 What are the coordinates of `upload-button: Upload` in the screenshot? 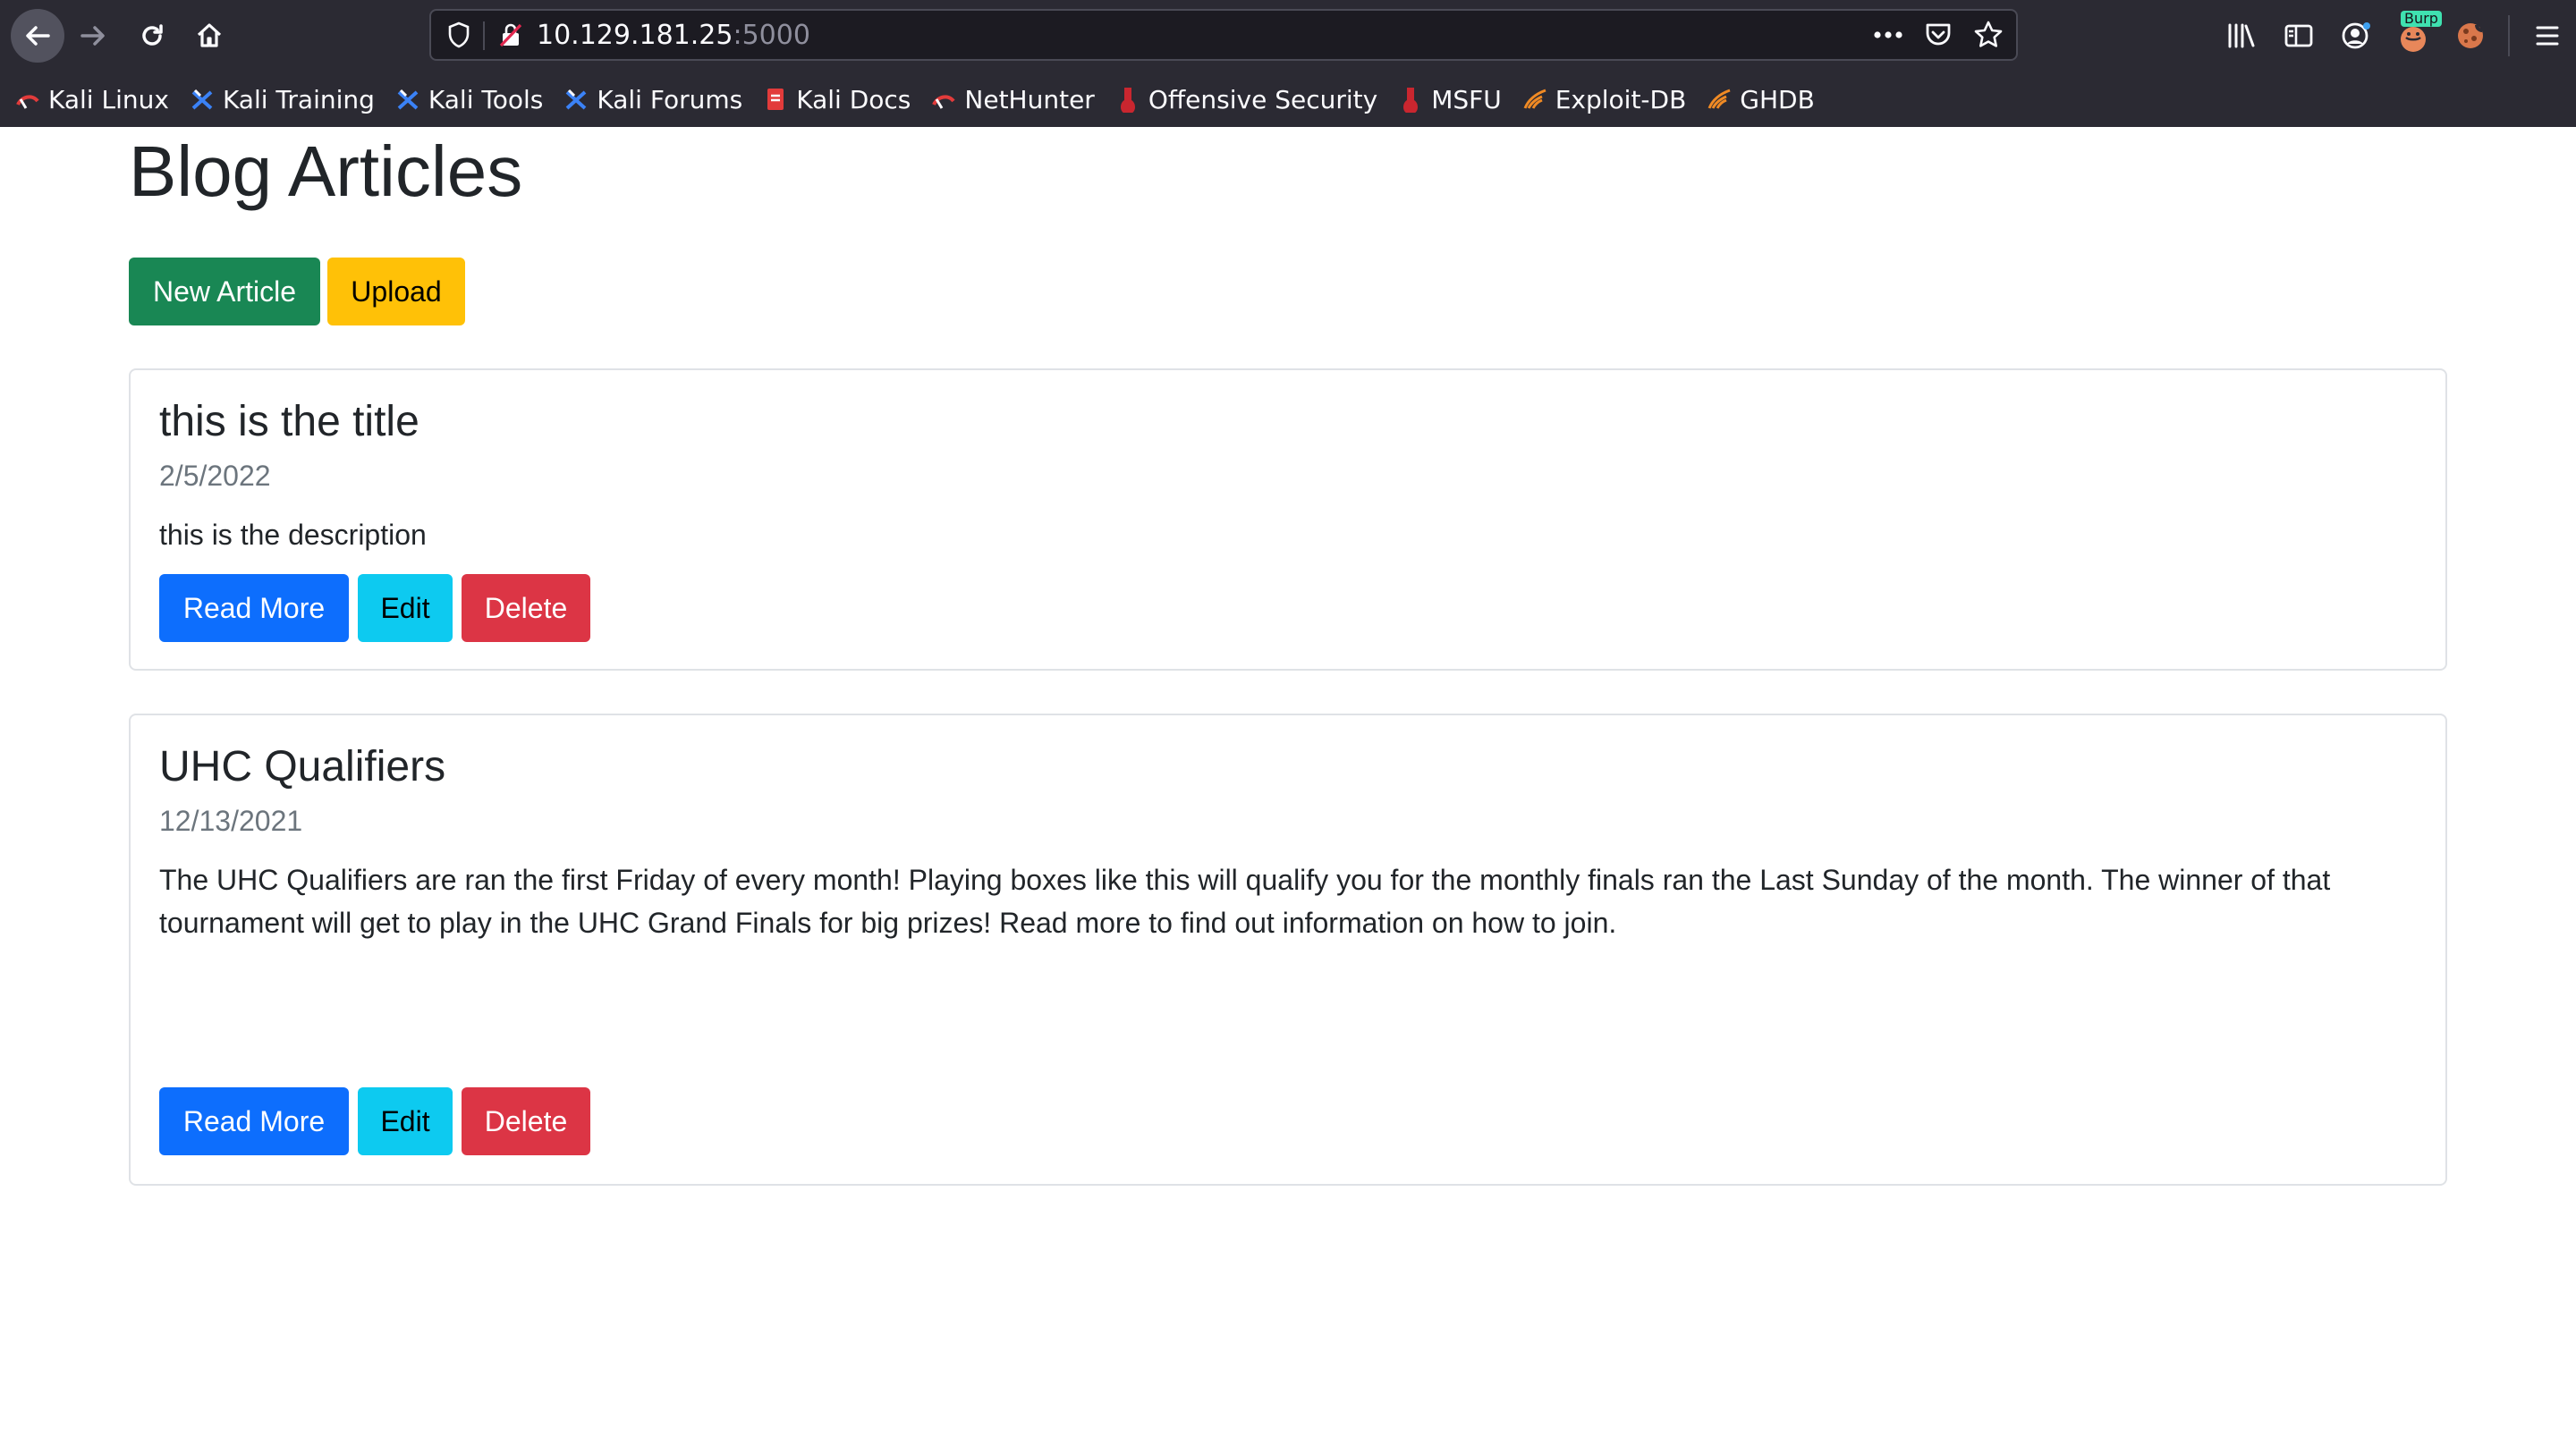 It's located at (396, 291).